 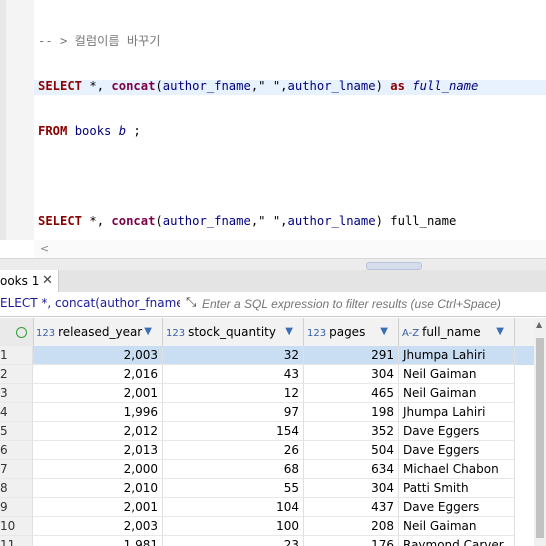 I want to click on column-header-stock-quantity: 123 stock_quantity ▼, so click(x=233, y=332).